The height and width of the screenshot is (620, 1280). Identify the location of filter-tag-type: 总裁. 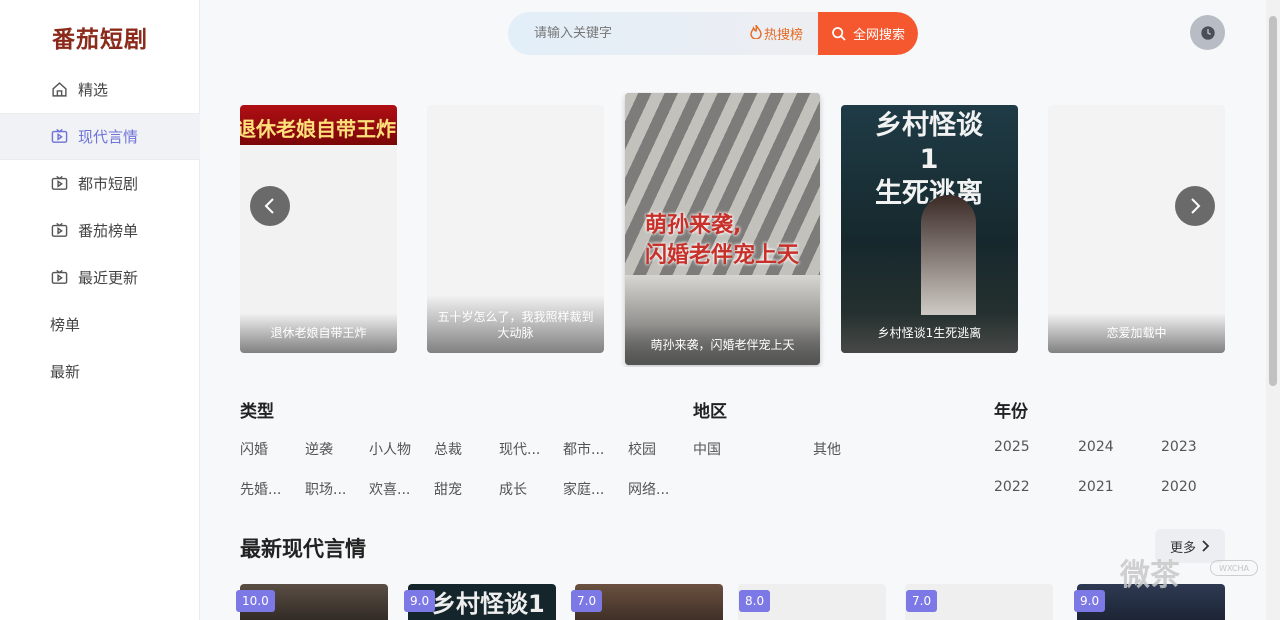
(448, 449).